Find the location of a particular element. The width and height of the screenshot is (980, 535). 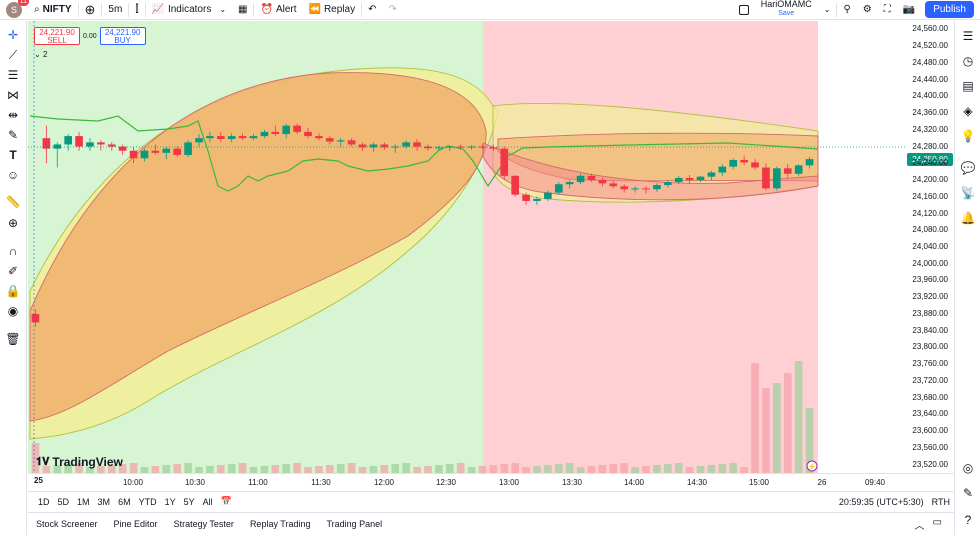

zoom-tool: ⊕ is located at coordinates (13, 223).